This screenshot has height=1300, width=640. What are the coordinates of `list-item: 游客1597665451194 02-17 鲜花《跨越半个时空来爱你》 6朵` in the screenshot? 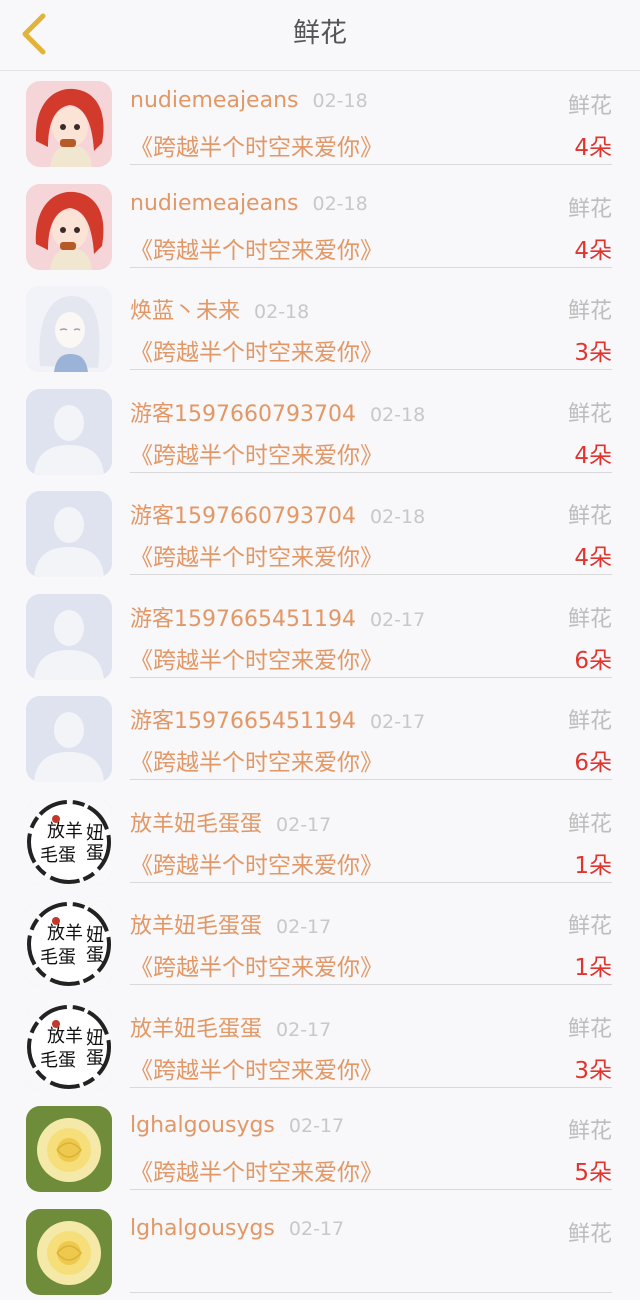 It's located at (320, 736).